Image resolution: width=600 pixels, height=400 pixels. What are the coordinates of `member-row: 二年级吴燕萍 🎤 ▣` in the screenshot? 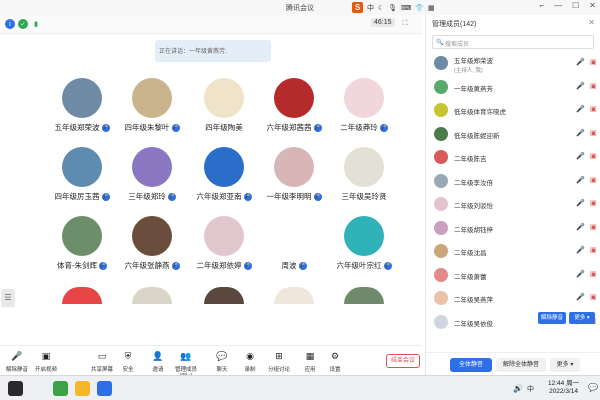 It's located at (513, 299).